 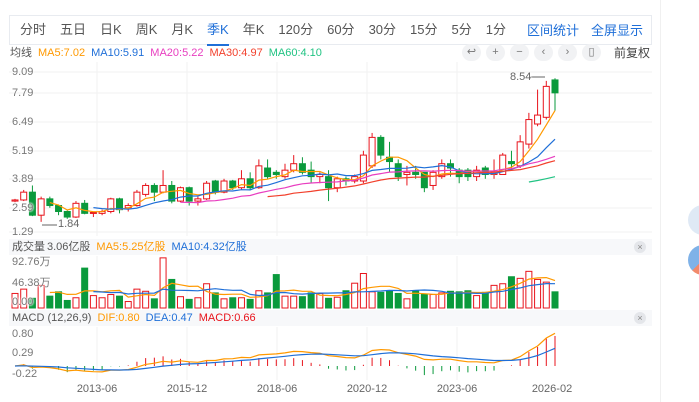 I want to click on price-tick: 7.79, so click(x=23, y=93).